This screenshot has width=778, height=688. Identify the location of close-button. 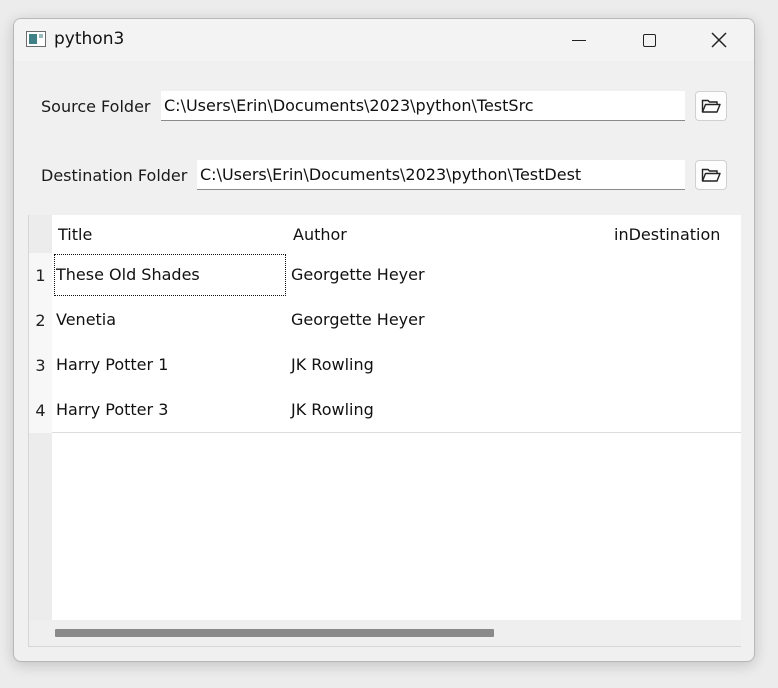
(719, 40).